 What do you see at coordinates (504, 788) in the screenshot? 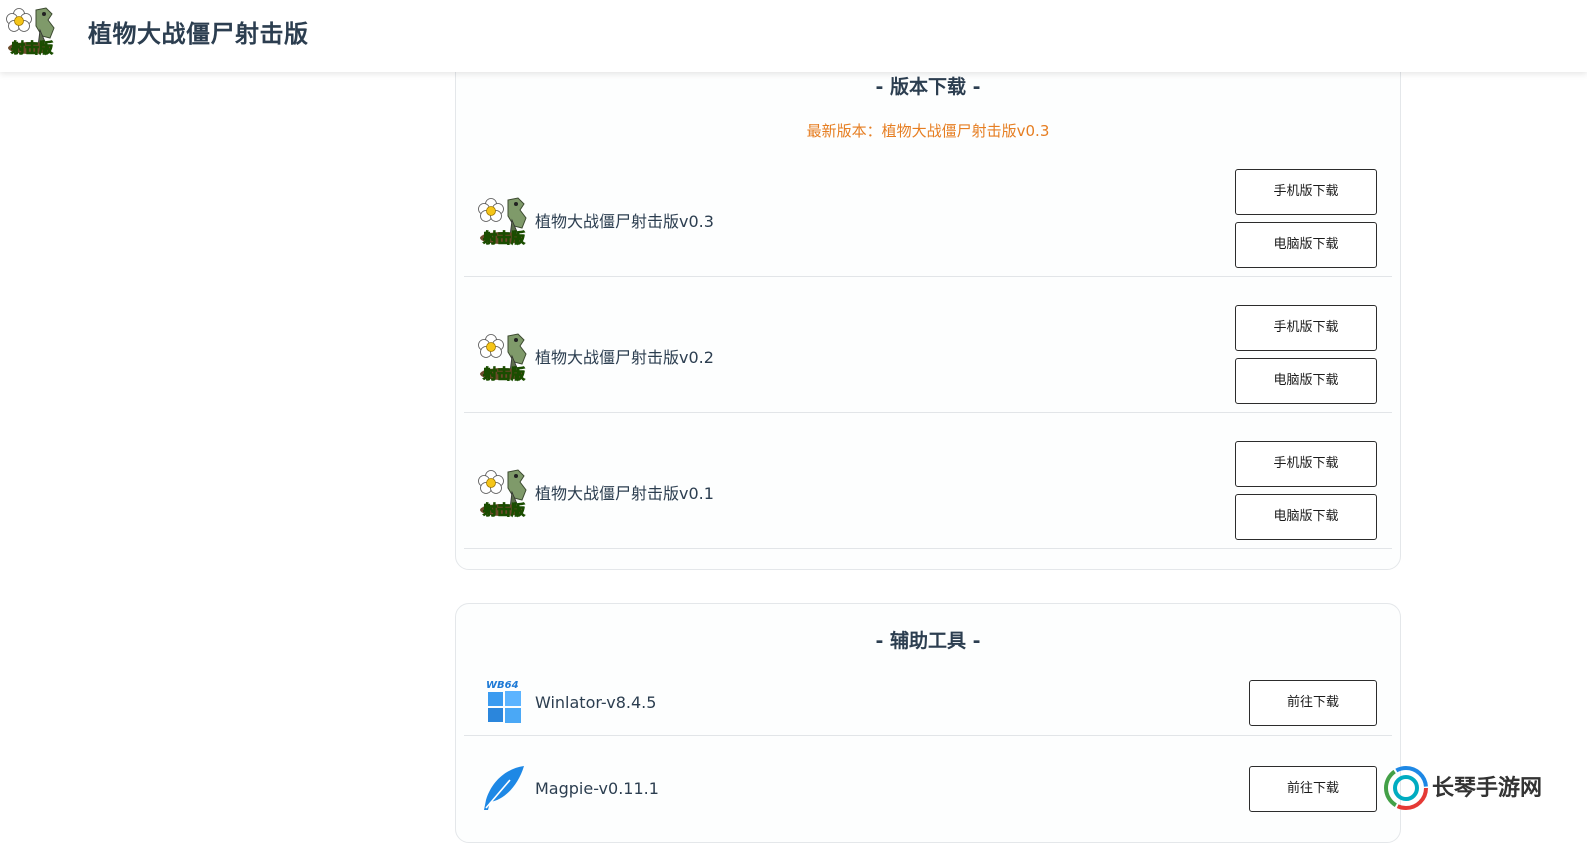
I see `feather-icon` at bounding box center [504, 788].